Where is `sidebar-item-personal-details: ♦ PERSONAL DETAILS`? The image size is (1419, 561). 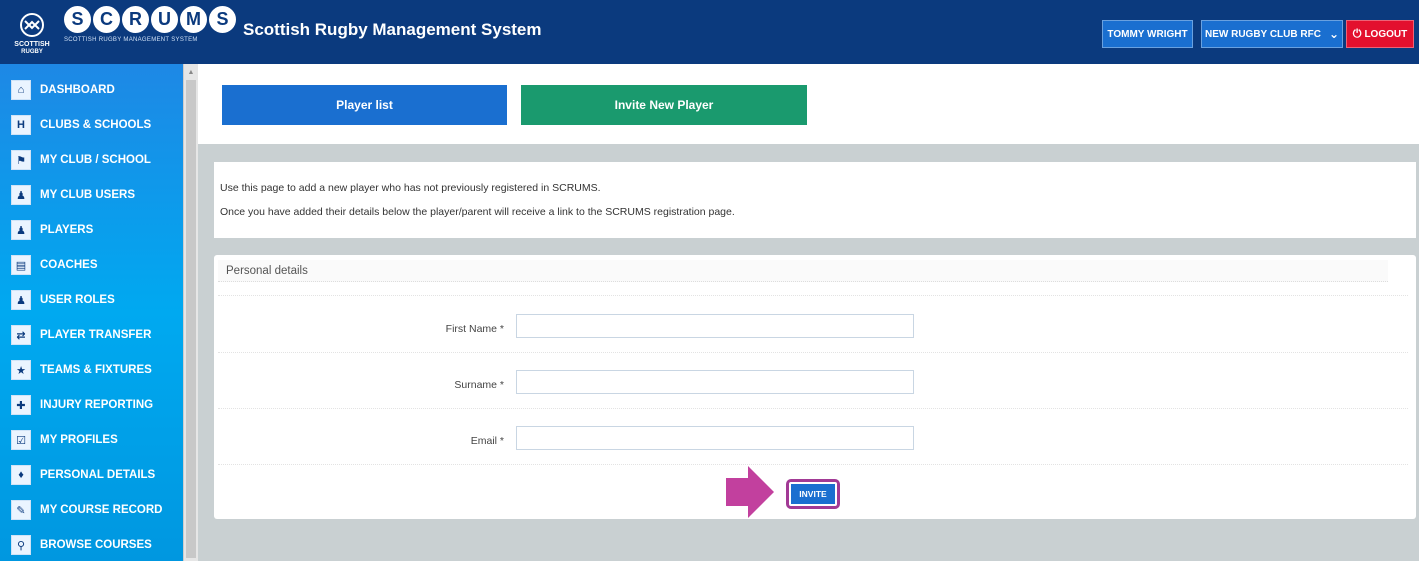
sidebar-item-personal-details: ♦ PERSONAL DETAILS is located at coordinates (91, 475).